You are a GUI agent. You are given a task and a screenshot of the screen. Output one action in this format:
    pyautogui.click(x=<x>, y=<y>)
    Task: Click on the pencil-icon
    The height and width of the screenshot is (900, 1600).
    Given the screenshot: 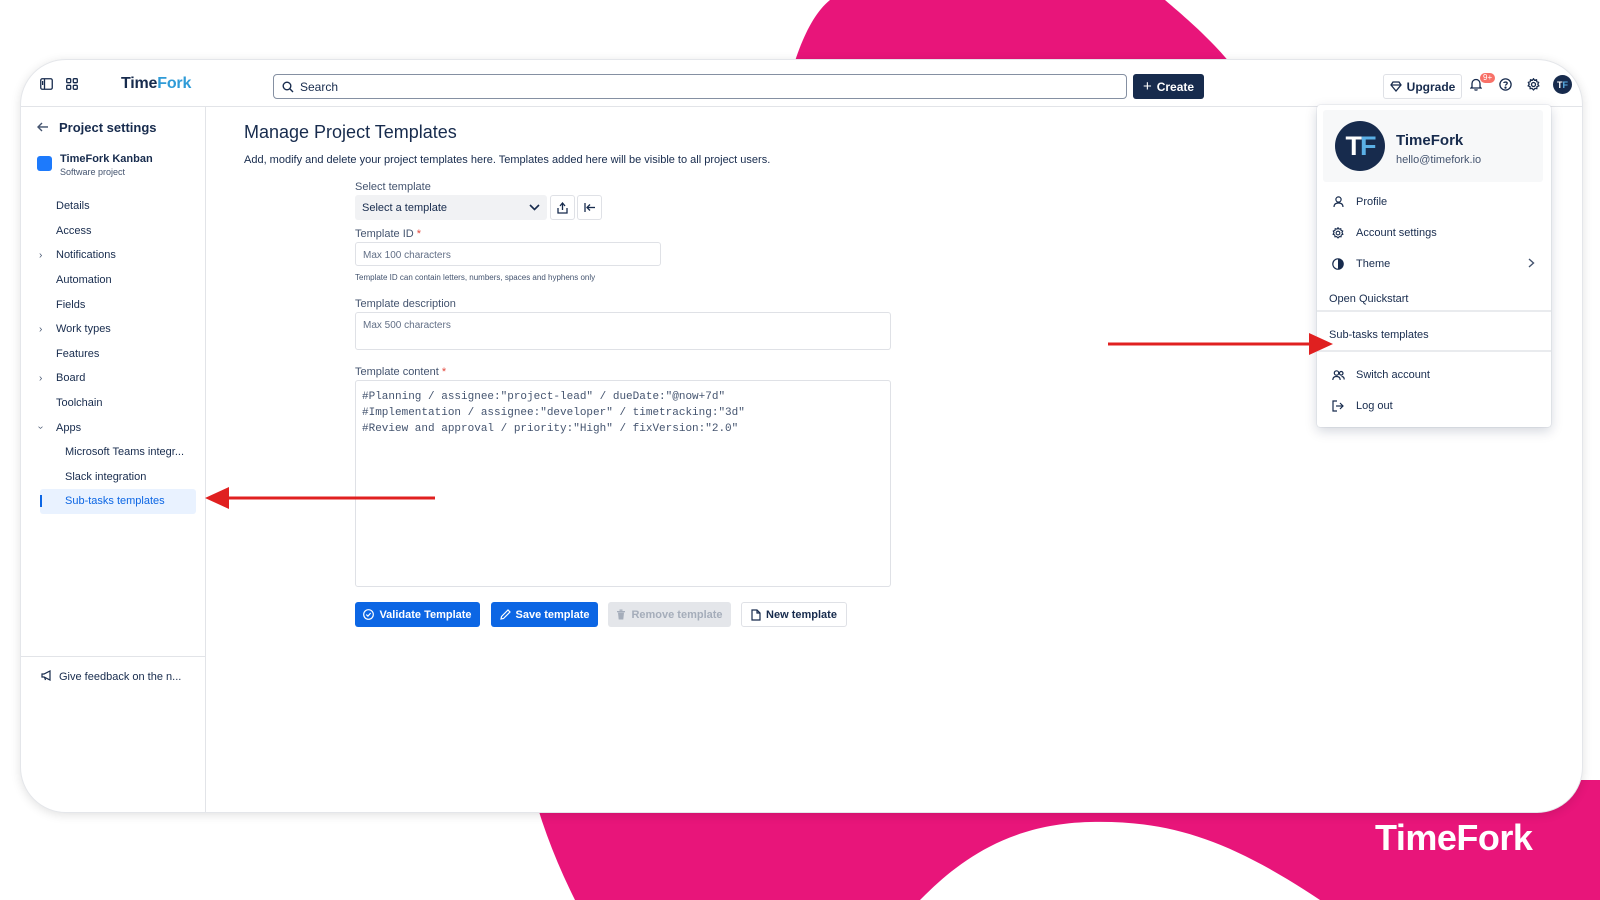 What is the action you would take?
    pyautogui.click(x=505, y=614)
    